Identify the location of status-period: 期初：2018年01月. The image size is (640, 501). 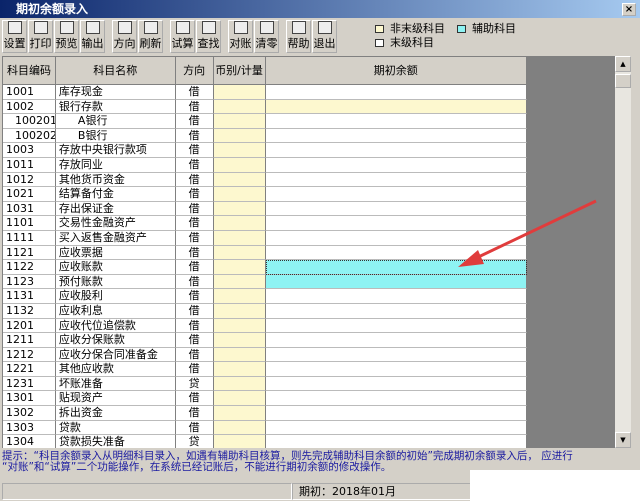
(382, 491).